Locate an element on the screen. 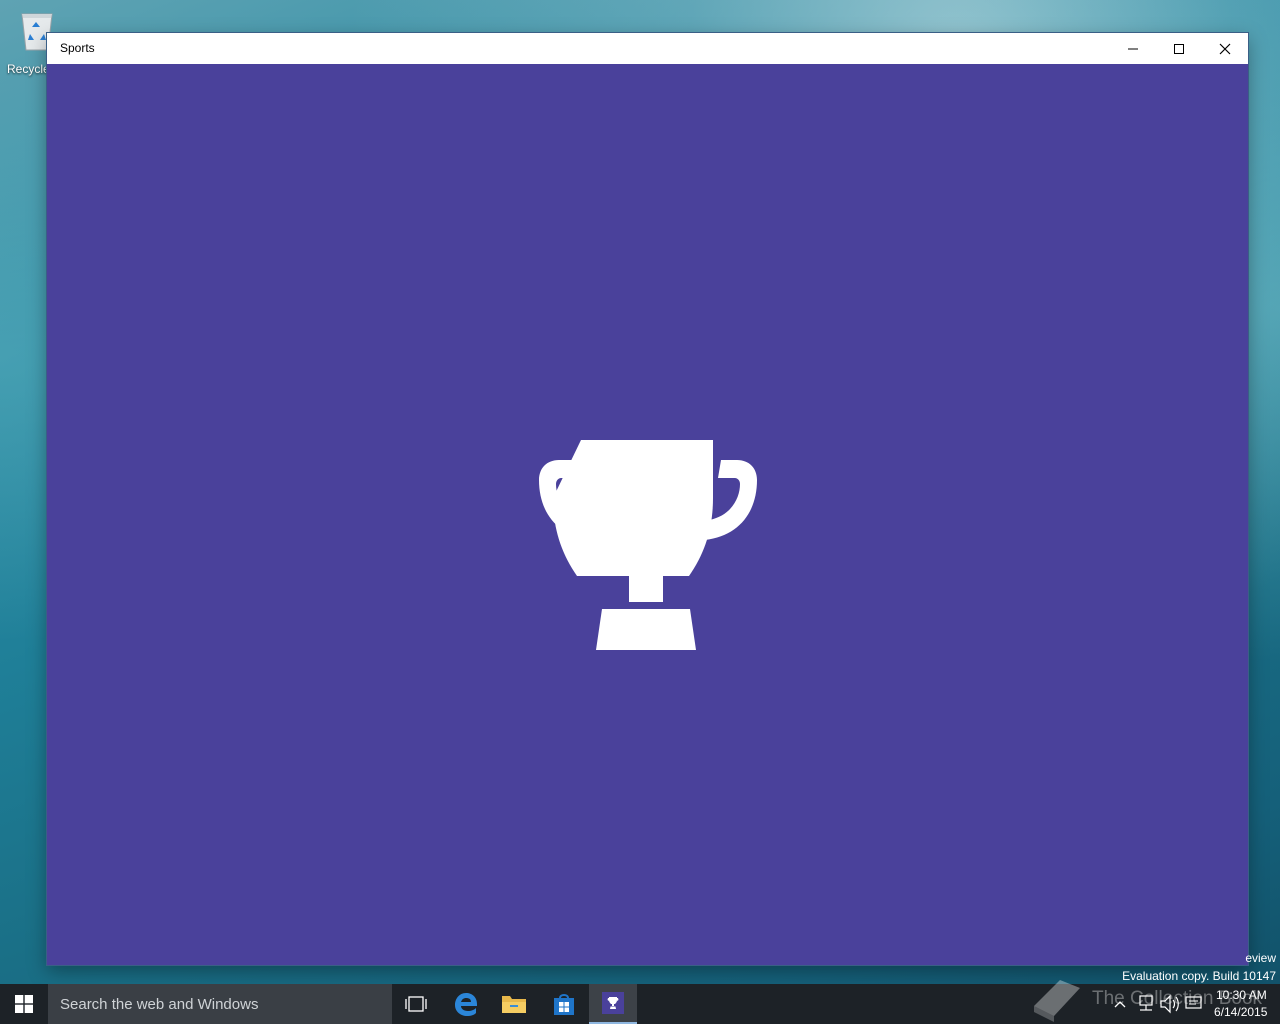 The width and height of the screenshot is (1280, 1024). maximize-icon is located at coordinates (1179, 48).